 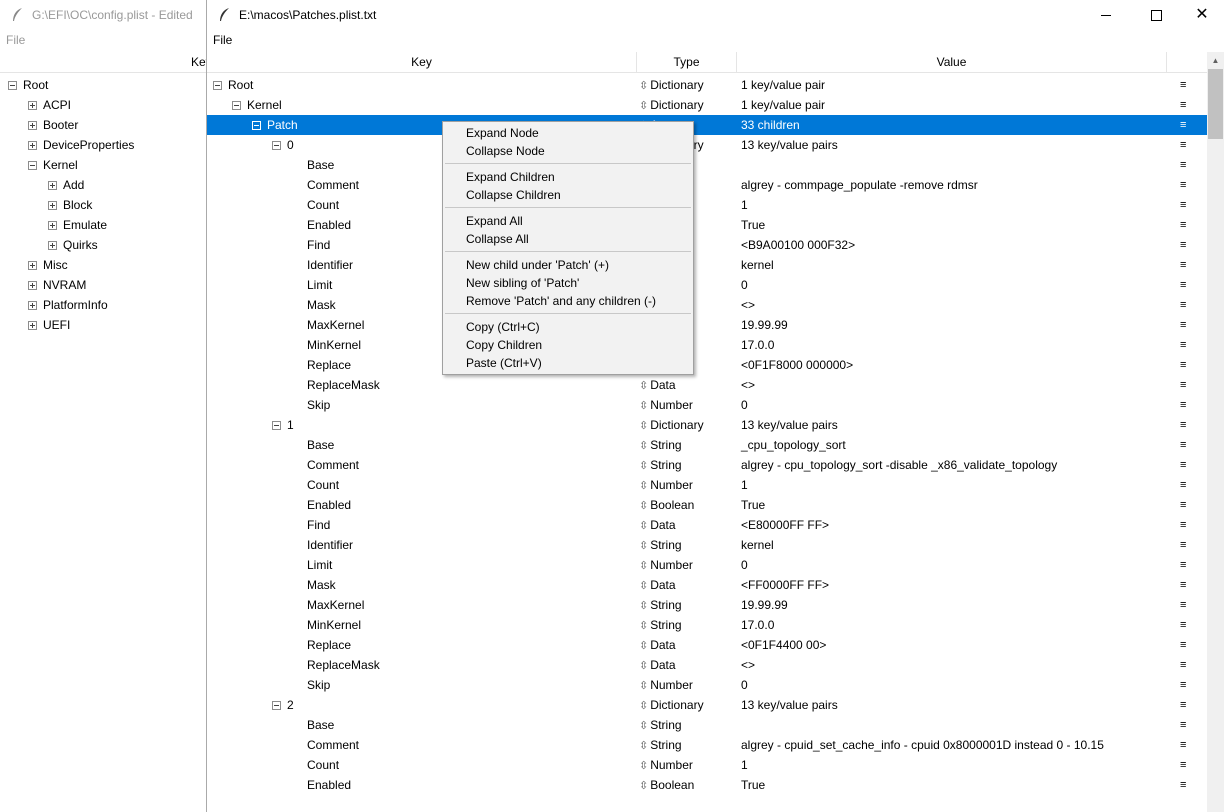 I want to click on row-key: Limit, so click(x=319, y=285).